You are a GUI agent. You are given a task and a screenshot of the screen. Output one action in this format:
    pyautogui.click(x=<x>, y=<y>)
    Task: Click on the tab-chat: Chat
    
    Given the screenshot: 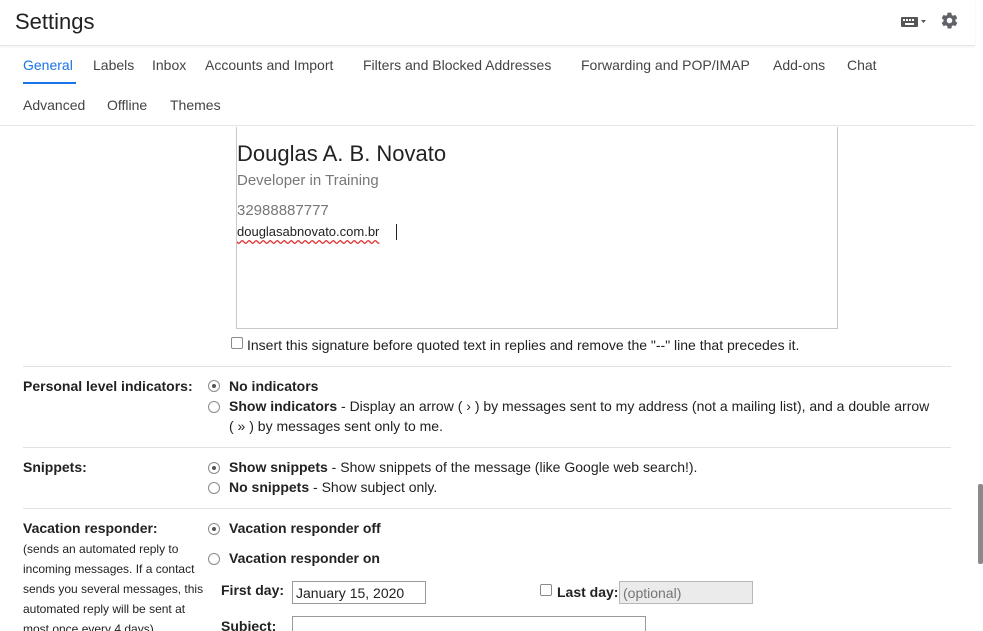 What is the action you would take?
    pyautogui.click(x=862, y=65)
    